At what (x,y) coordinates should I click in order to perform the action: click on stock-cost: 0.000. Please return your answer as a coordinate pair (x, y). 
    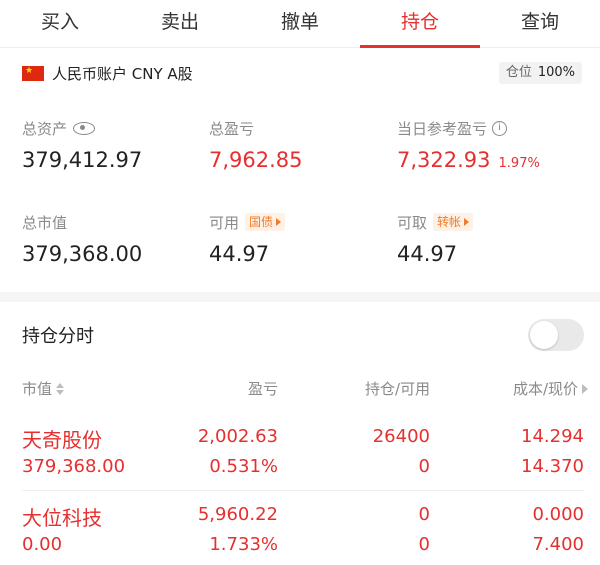
    Looking at the image, I should click on (558, 514).